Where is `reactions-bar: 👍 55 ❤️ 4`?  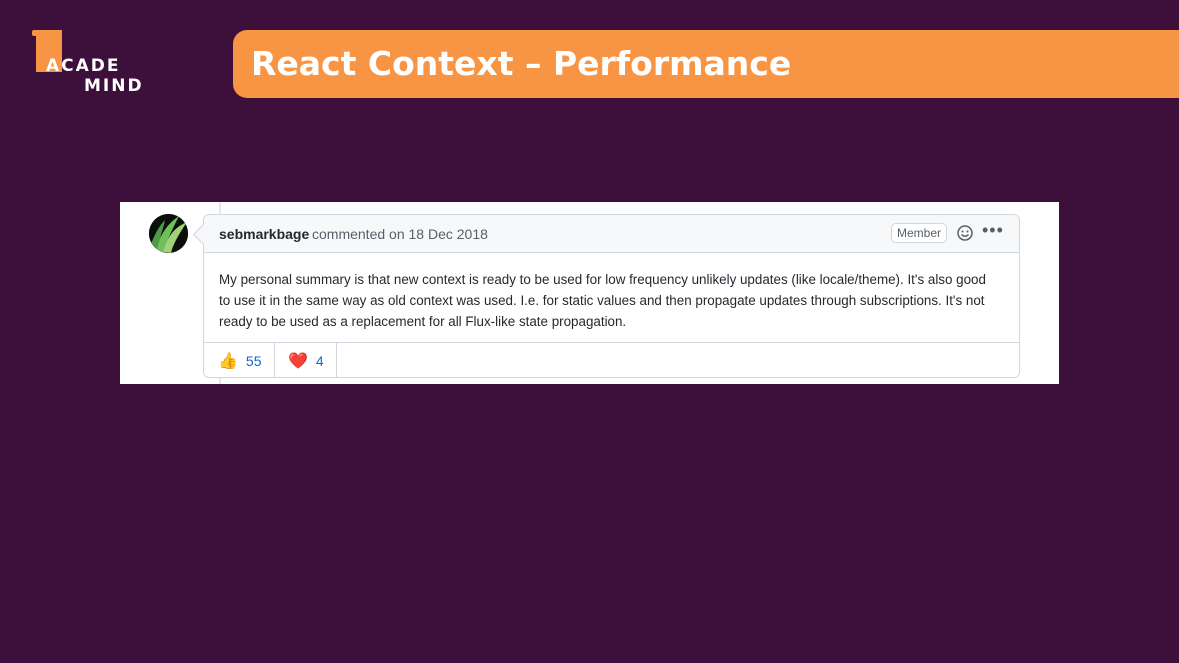 reactions-bar: 👍 55 ❤️ 4 is located at coordinates (611, 360).